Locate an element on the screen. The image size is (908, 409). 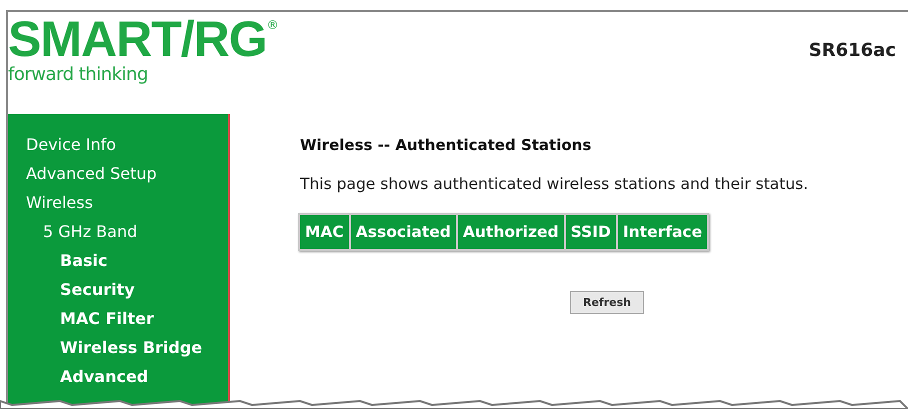
sidebar-item: Advanced is located at coordinates (127, 376).